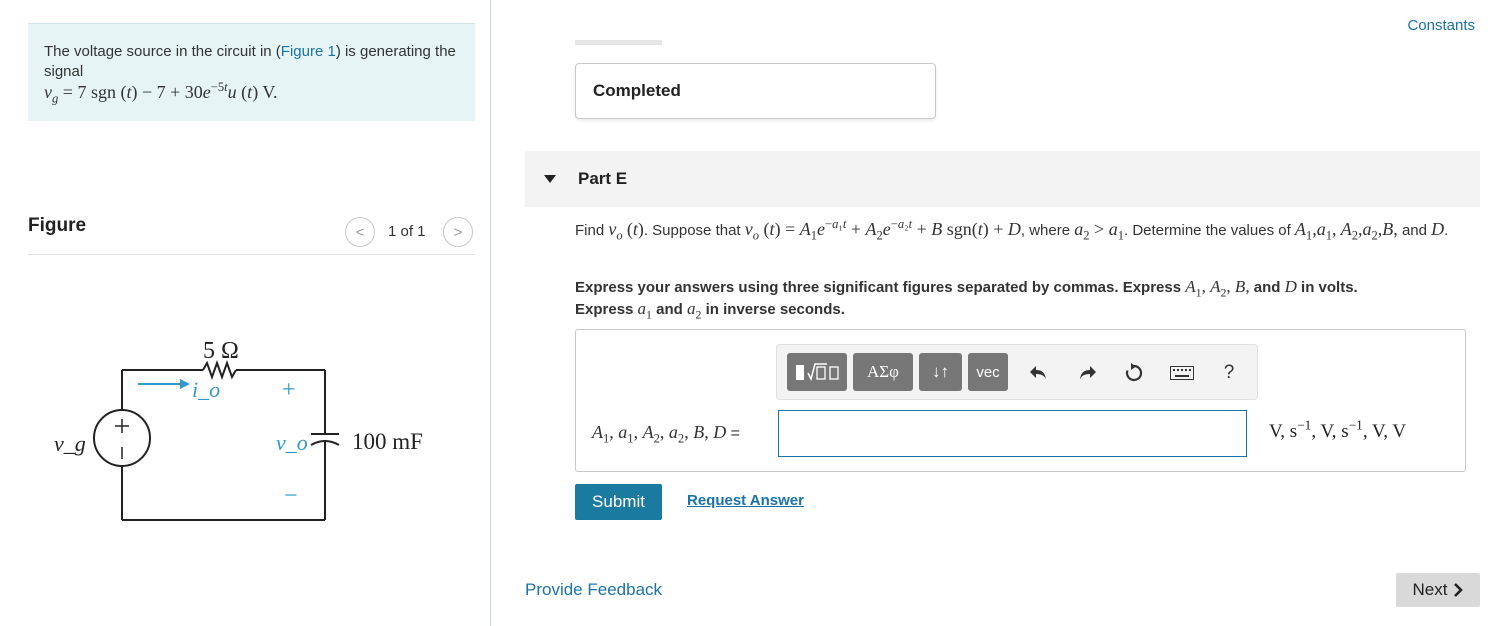 This screenshot has width=1503, height=626. What do you see at coordinates (292, 442) in the screenshot?
I see `output-voltage-label: v_o` at bounding box center [292, 442].